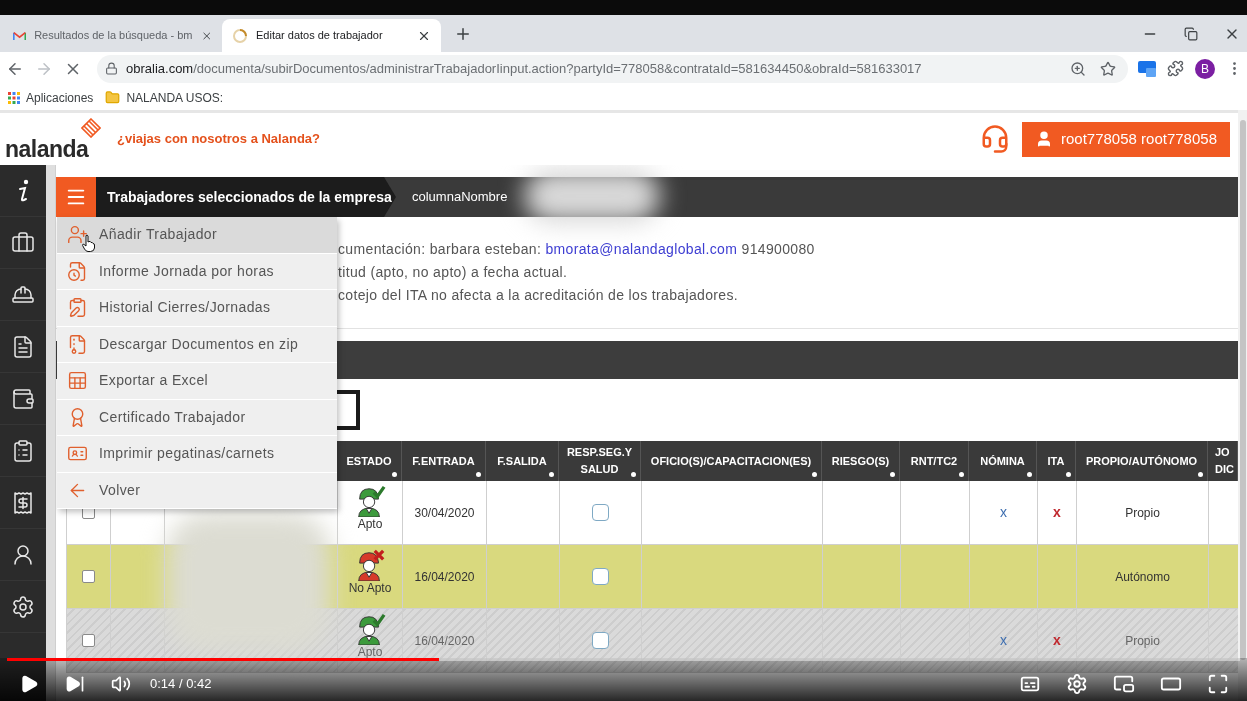  Describe the element at coordinates (88, 243) in the screenshot. I see `hand-cursor-icon` at that location.